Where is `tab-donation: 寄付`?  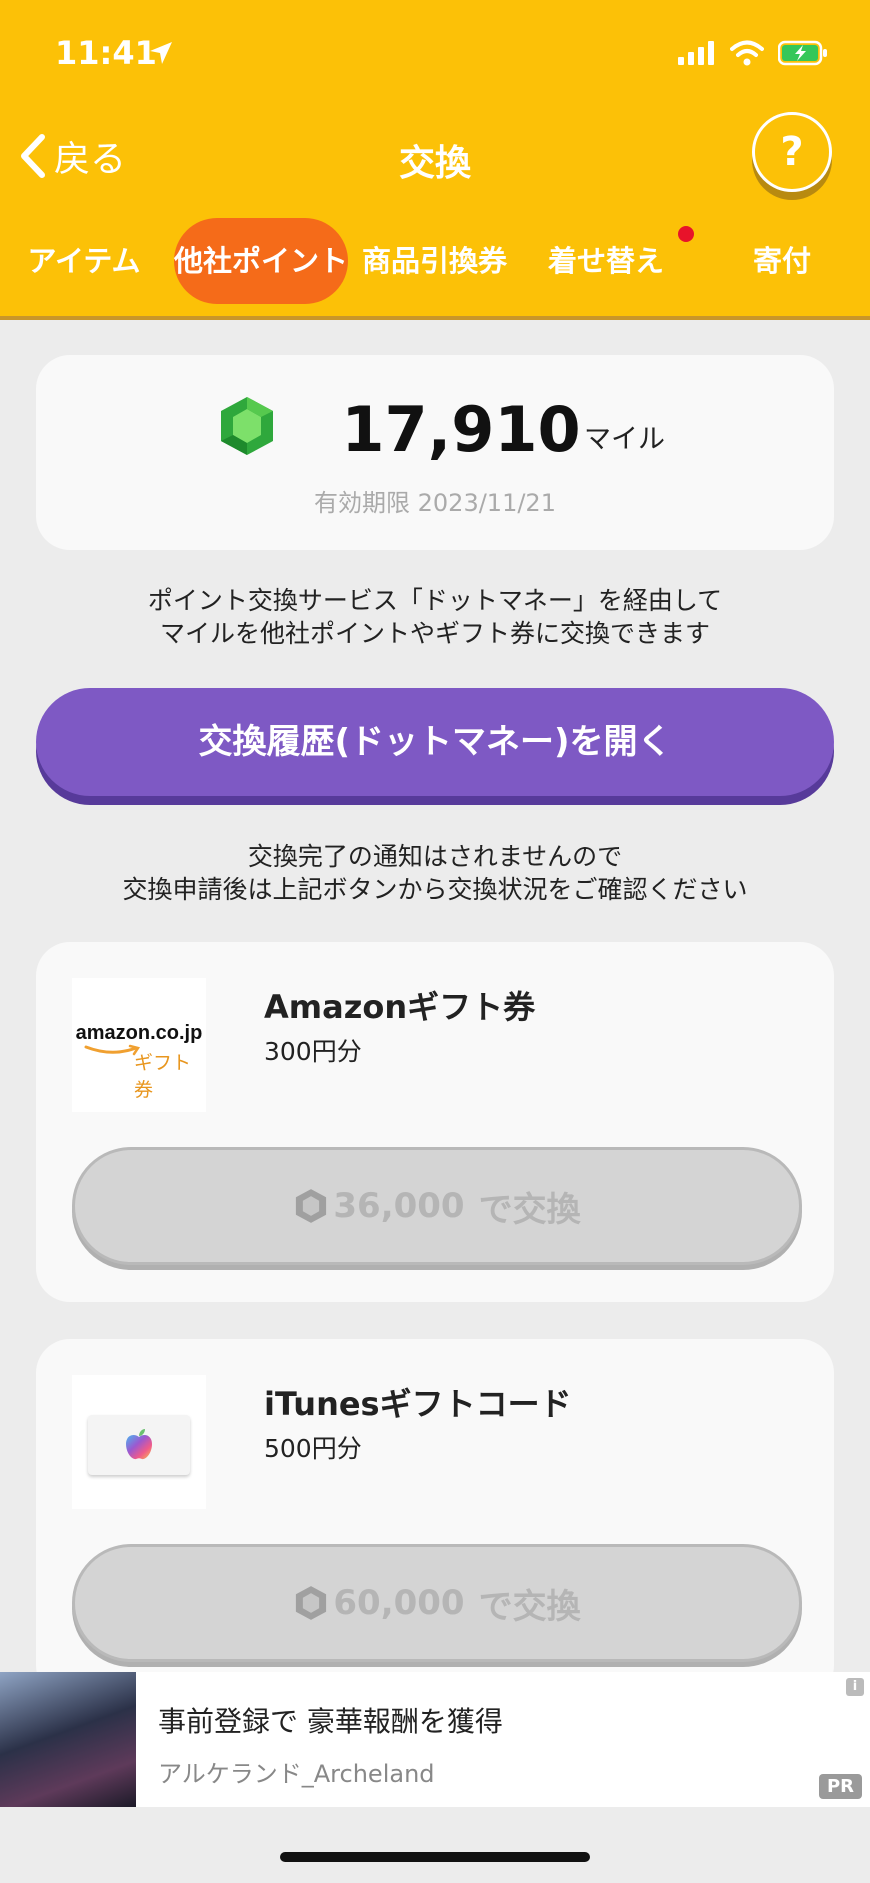
tab-donation: 寄付 is located at coordinates (782, 261).